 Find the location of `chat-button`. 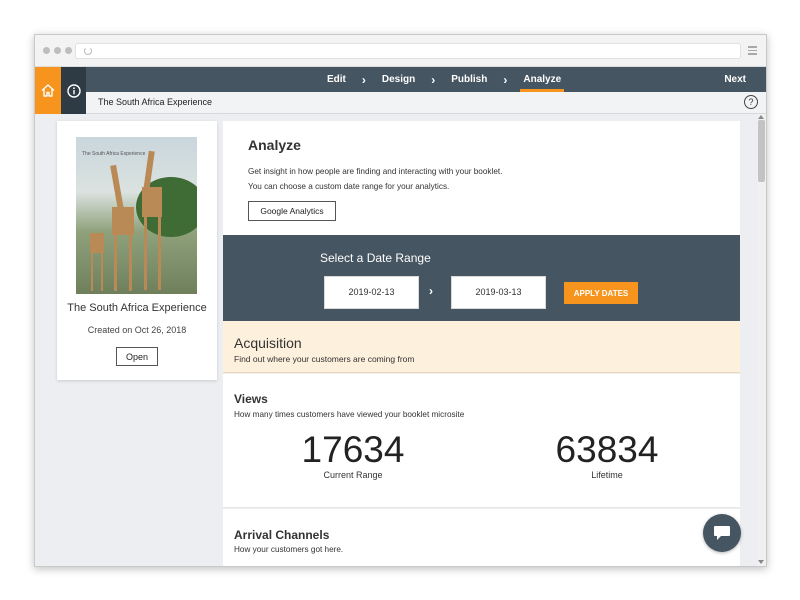

chat-button is located at coordinates (722, 533).